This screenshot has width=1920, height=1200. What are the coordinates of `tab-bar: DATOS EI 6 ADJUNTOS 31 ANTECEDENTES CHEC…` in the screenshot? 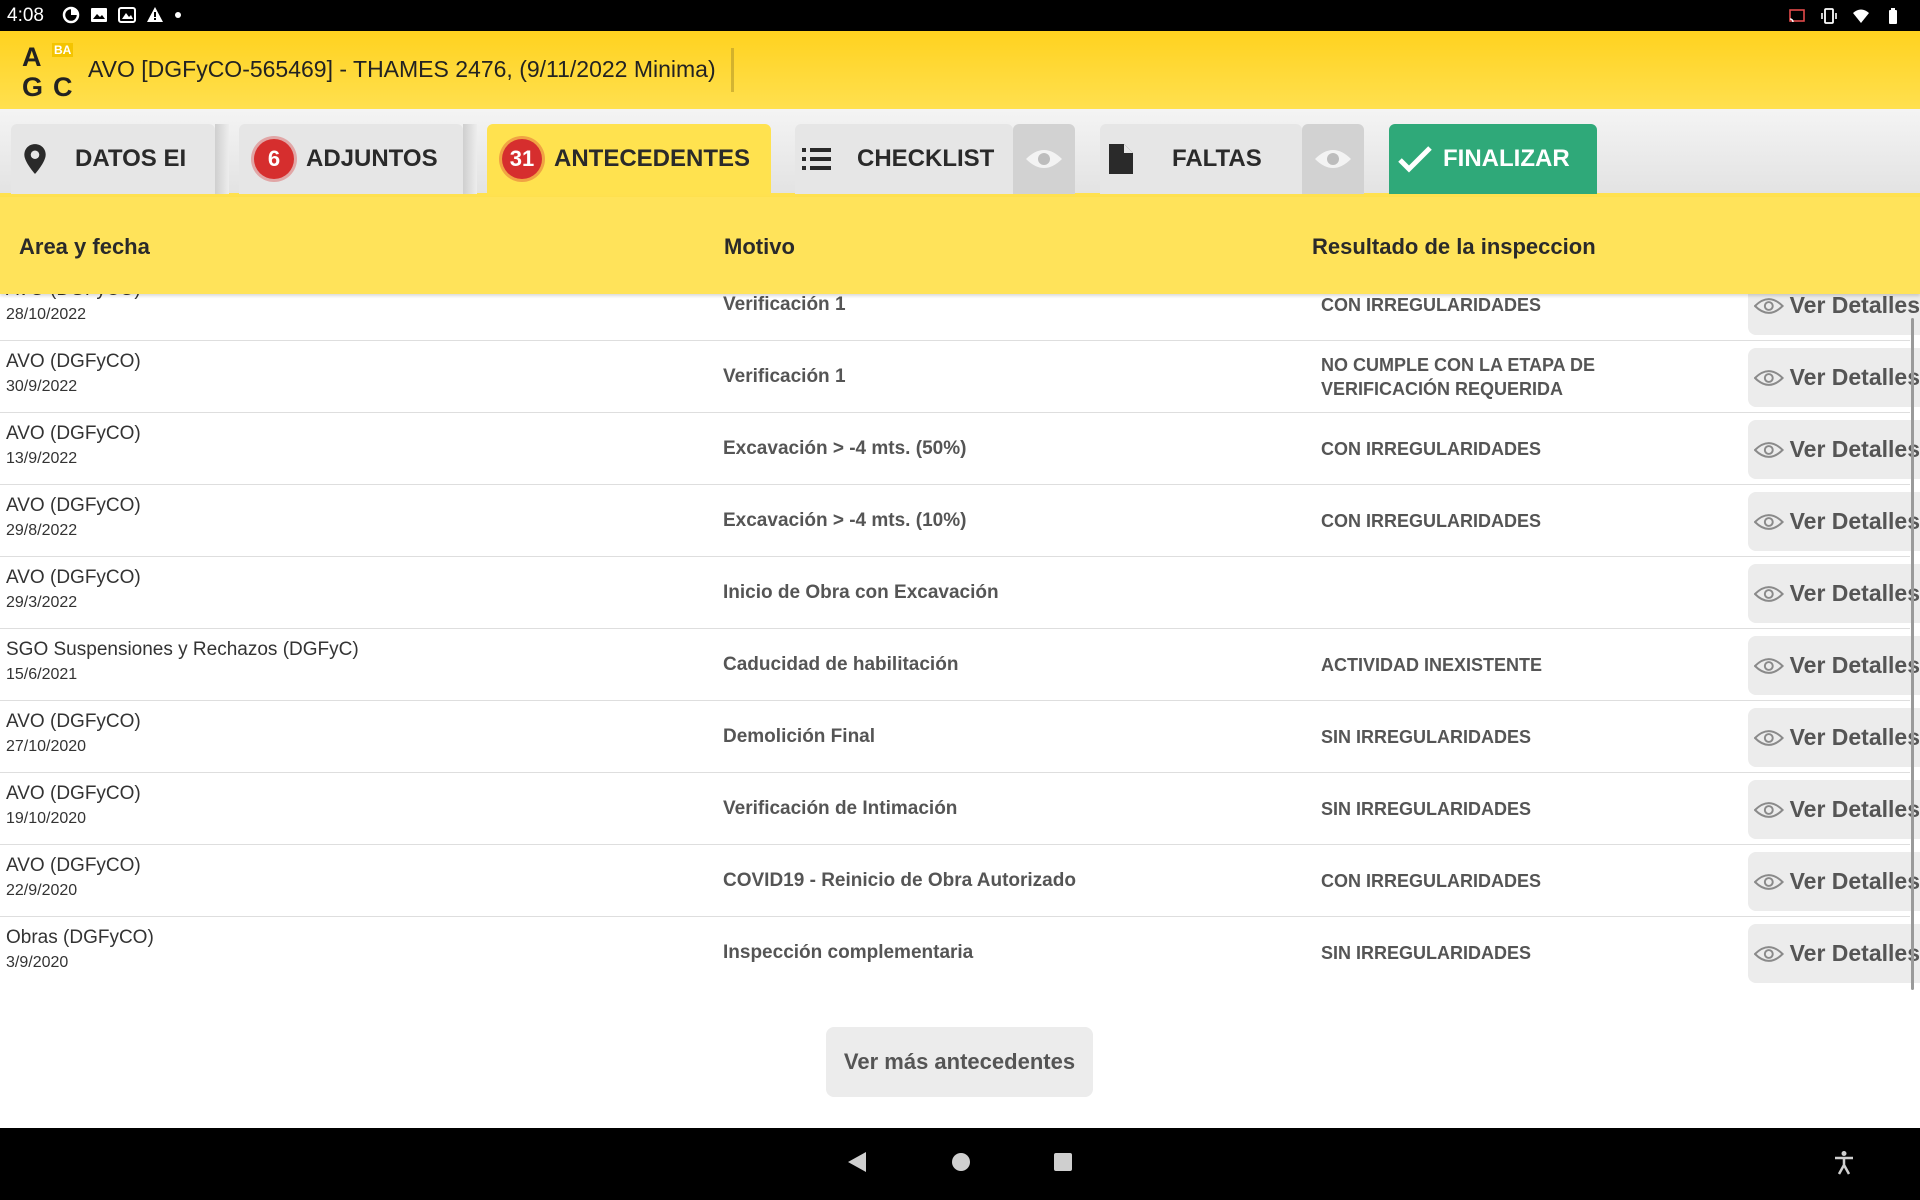 It's located at (960, 153).